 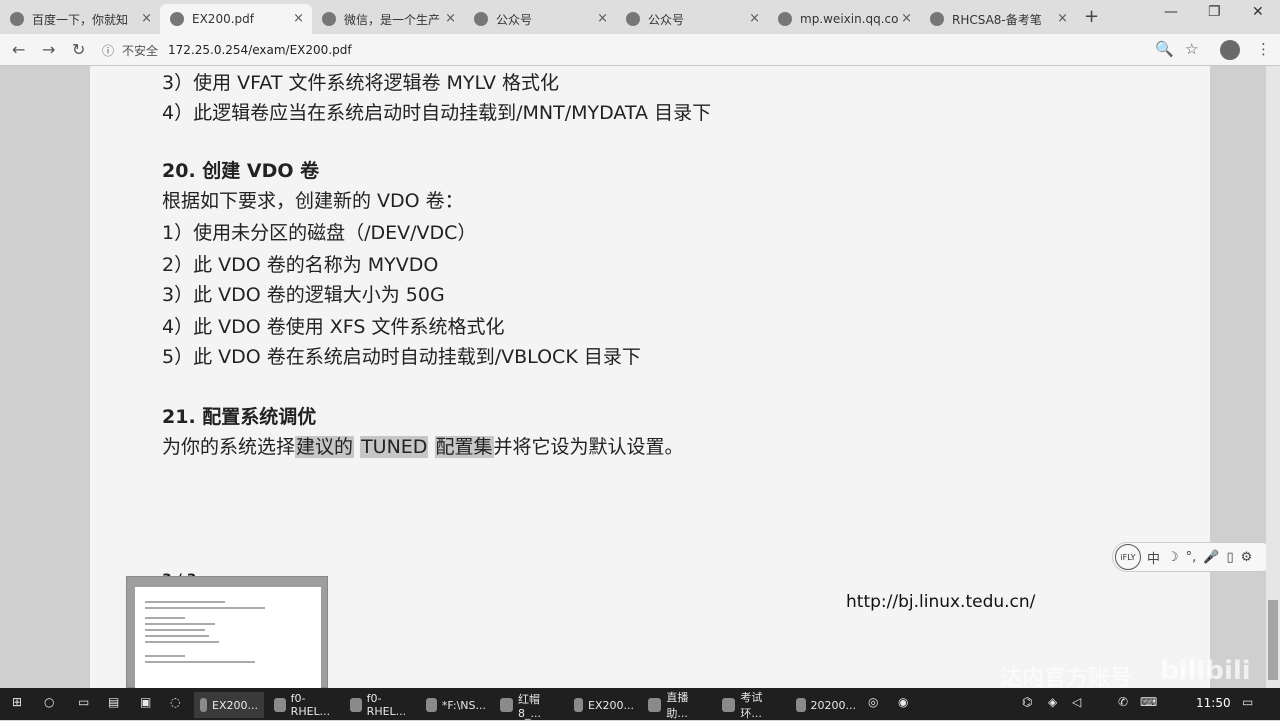 What do you see at coordinates (1027, 702) in the screenshot?
I see `network-icon: ⌬` at bounding box center [1027, 702].